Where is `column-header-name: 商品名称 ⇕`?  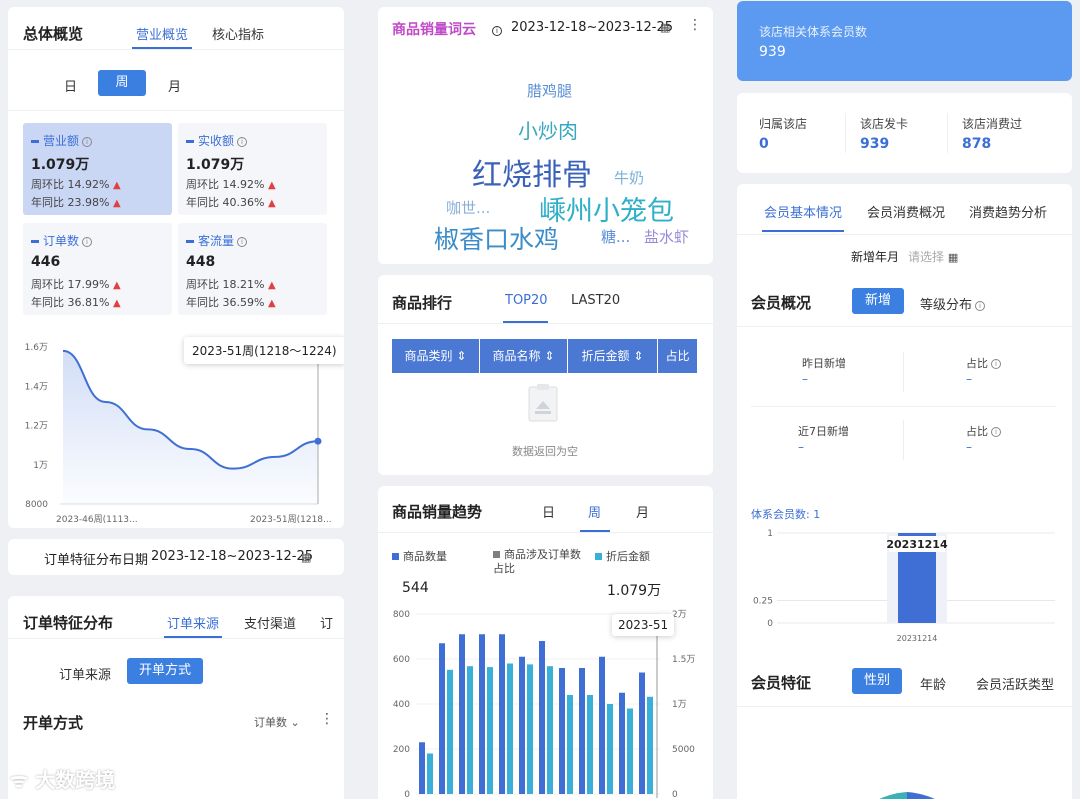
column-header-name: 商品名称 ⇕ is located at coordinates (524, 356).